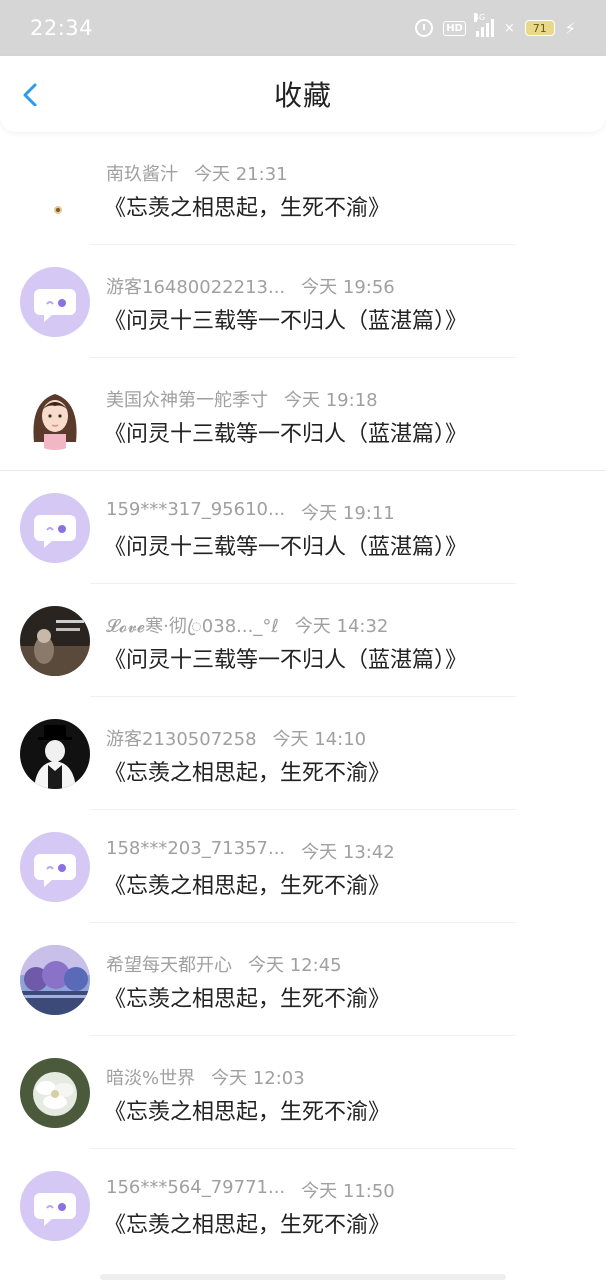 This screenshot has height=1280, width=606. Describe the element at coordinates (205, 1077) in the screenshot. I see `item-meta: 暗淡%世界 今天 12:03` at that location.